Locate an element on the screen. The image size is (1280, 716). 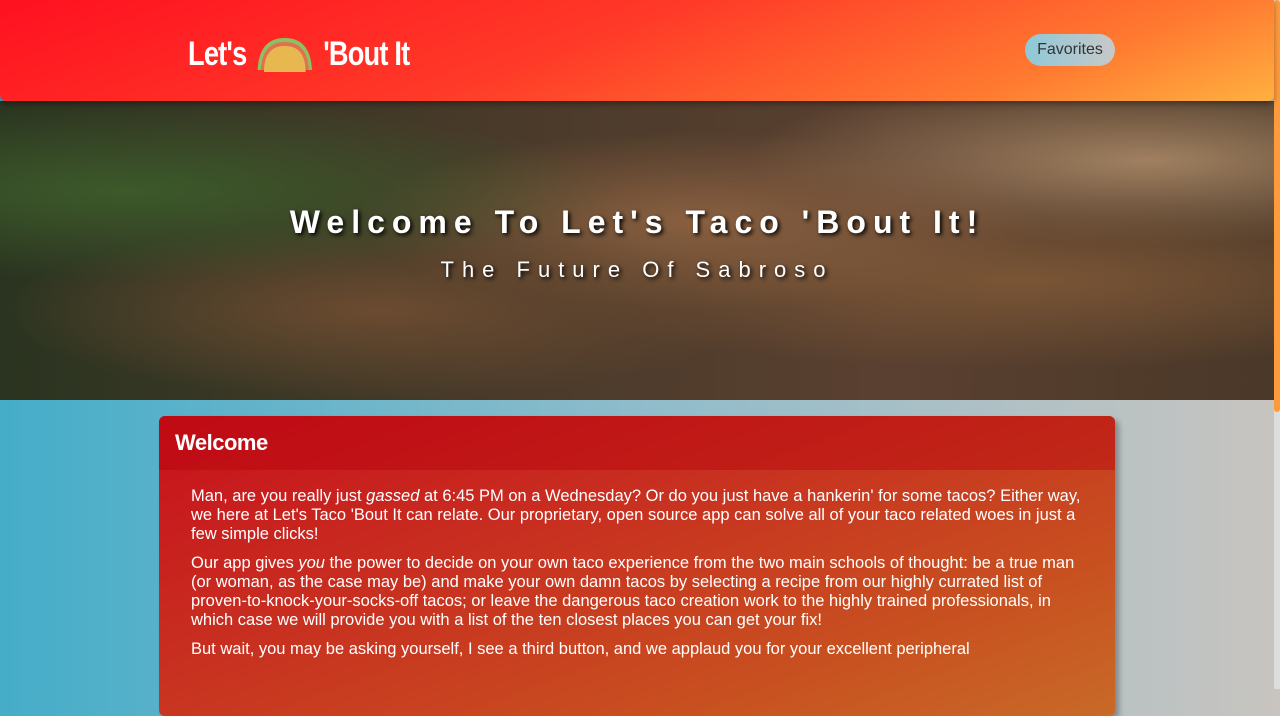
logo: Let's 'Bout It is located at coordinates (299, 54).